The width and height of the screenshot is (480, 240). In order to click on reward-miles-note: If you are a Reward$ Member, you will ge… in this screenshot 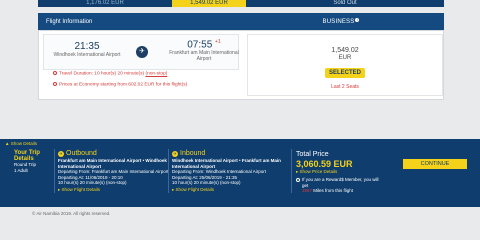, I will do `click(341, 185)`.